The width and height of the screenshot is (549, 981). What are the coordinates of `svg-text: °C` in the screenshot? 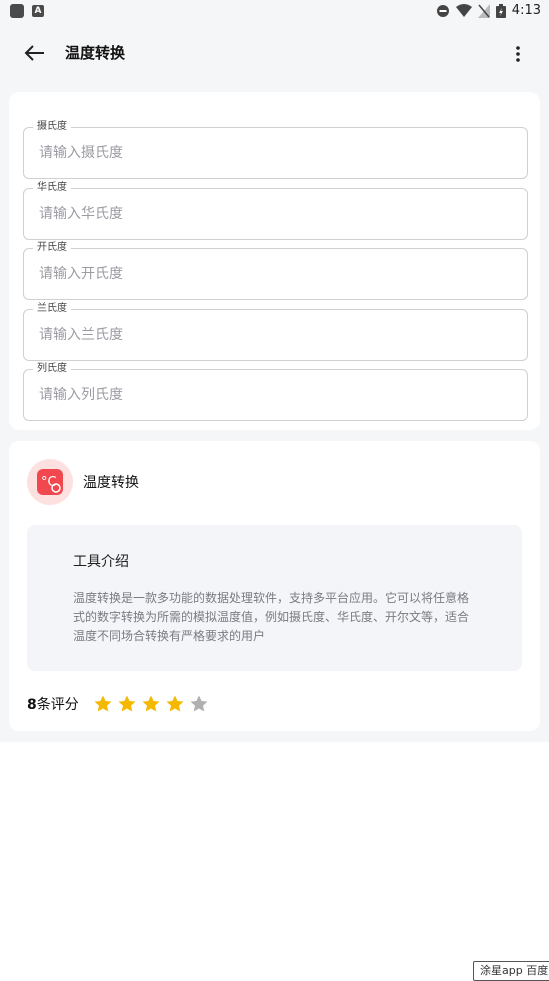 It's located at (49, 482).